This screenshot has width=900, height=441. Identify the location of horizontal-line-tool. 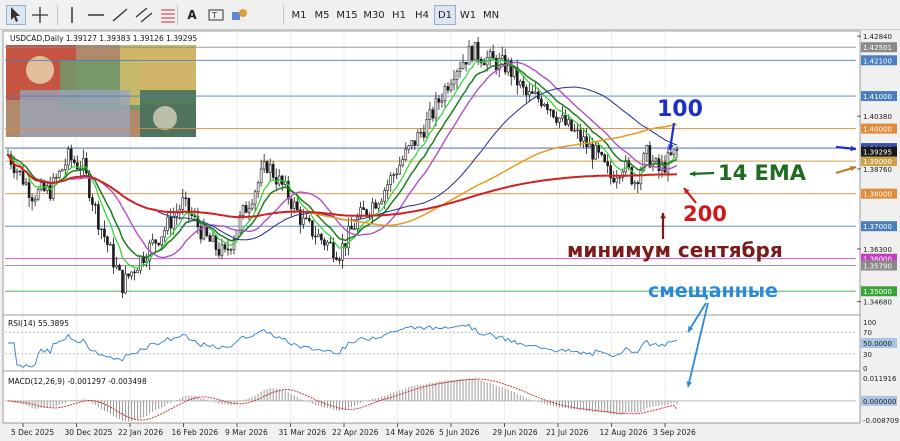
(96, 15).